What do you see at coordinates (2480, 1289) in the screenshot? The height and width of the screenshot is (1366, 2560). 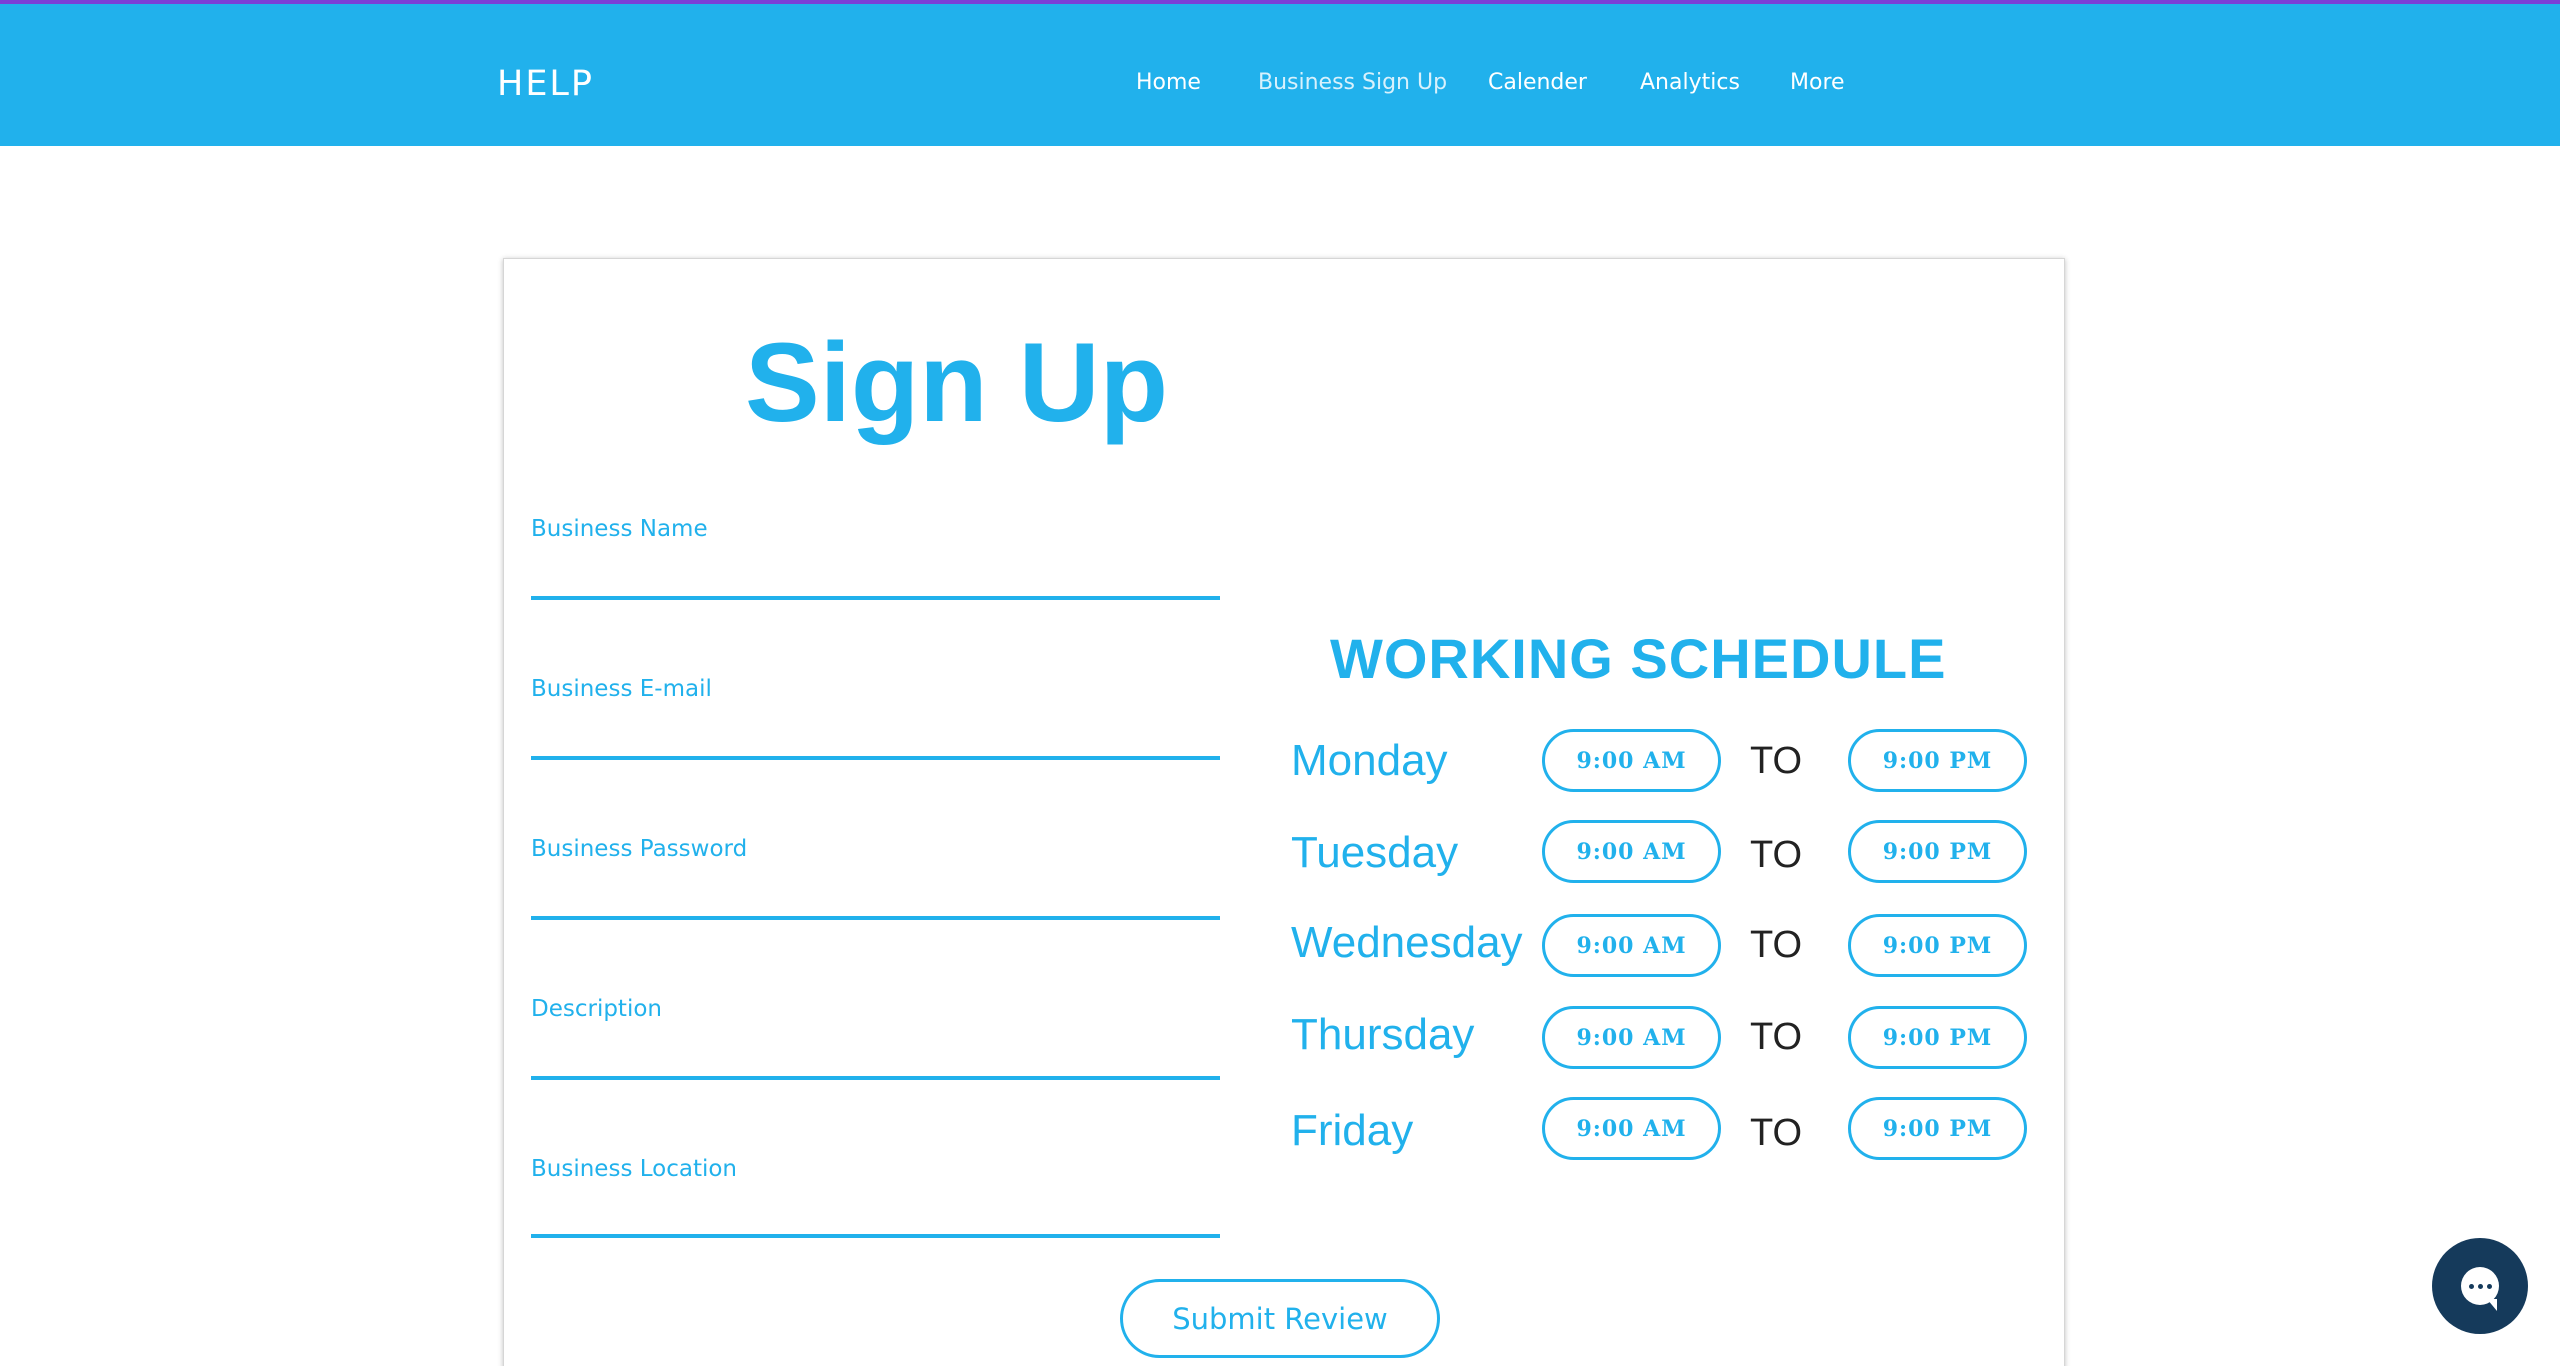 I see `chat-icon` at bounding box center [2480, 1289].